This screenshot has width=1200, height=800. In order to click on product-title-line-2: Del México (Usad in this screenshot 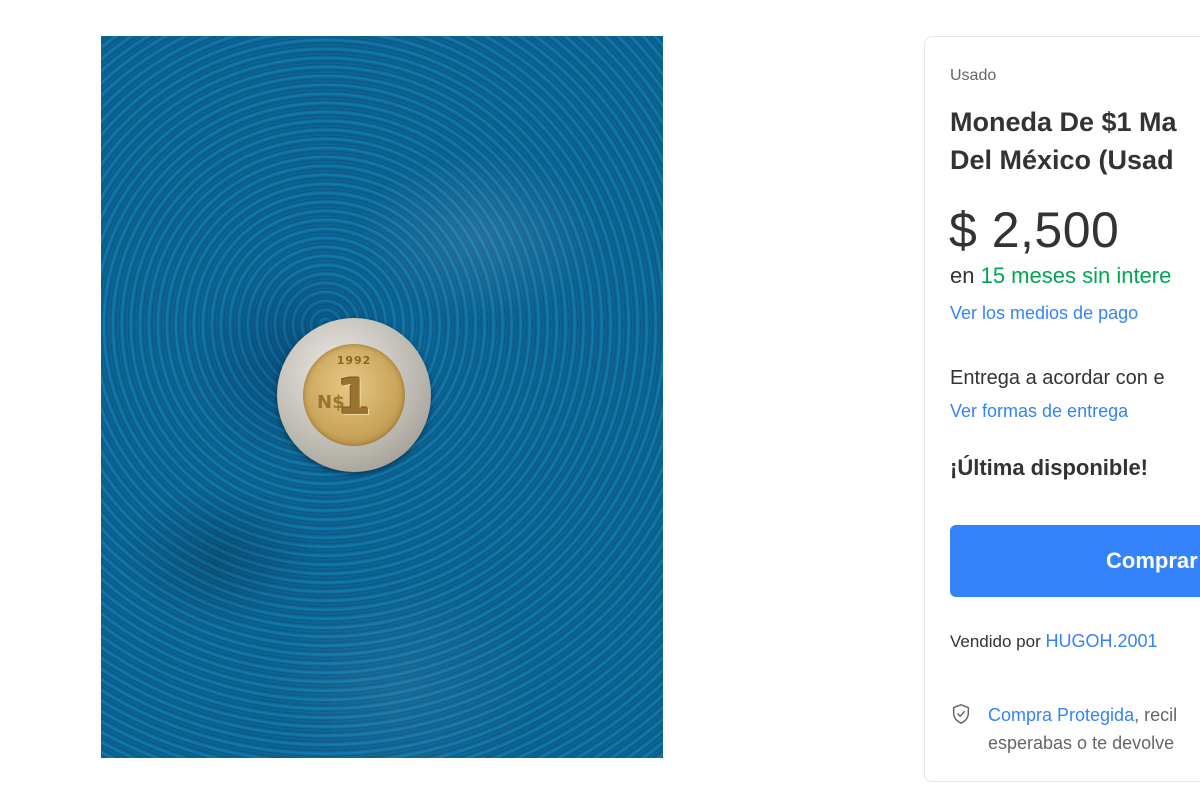, I will do `click(1062, 160)`.